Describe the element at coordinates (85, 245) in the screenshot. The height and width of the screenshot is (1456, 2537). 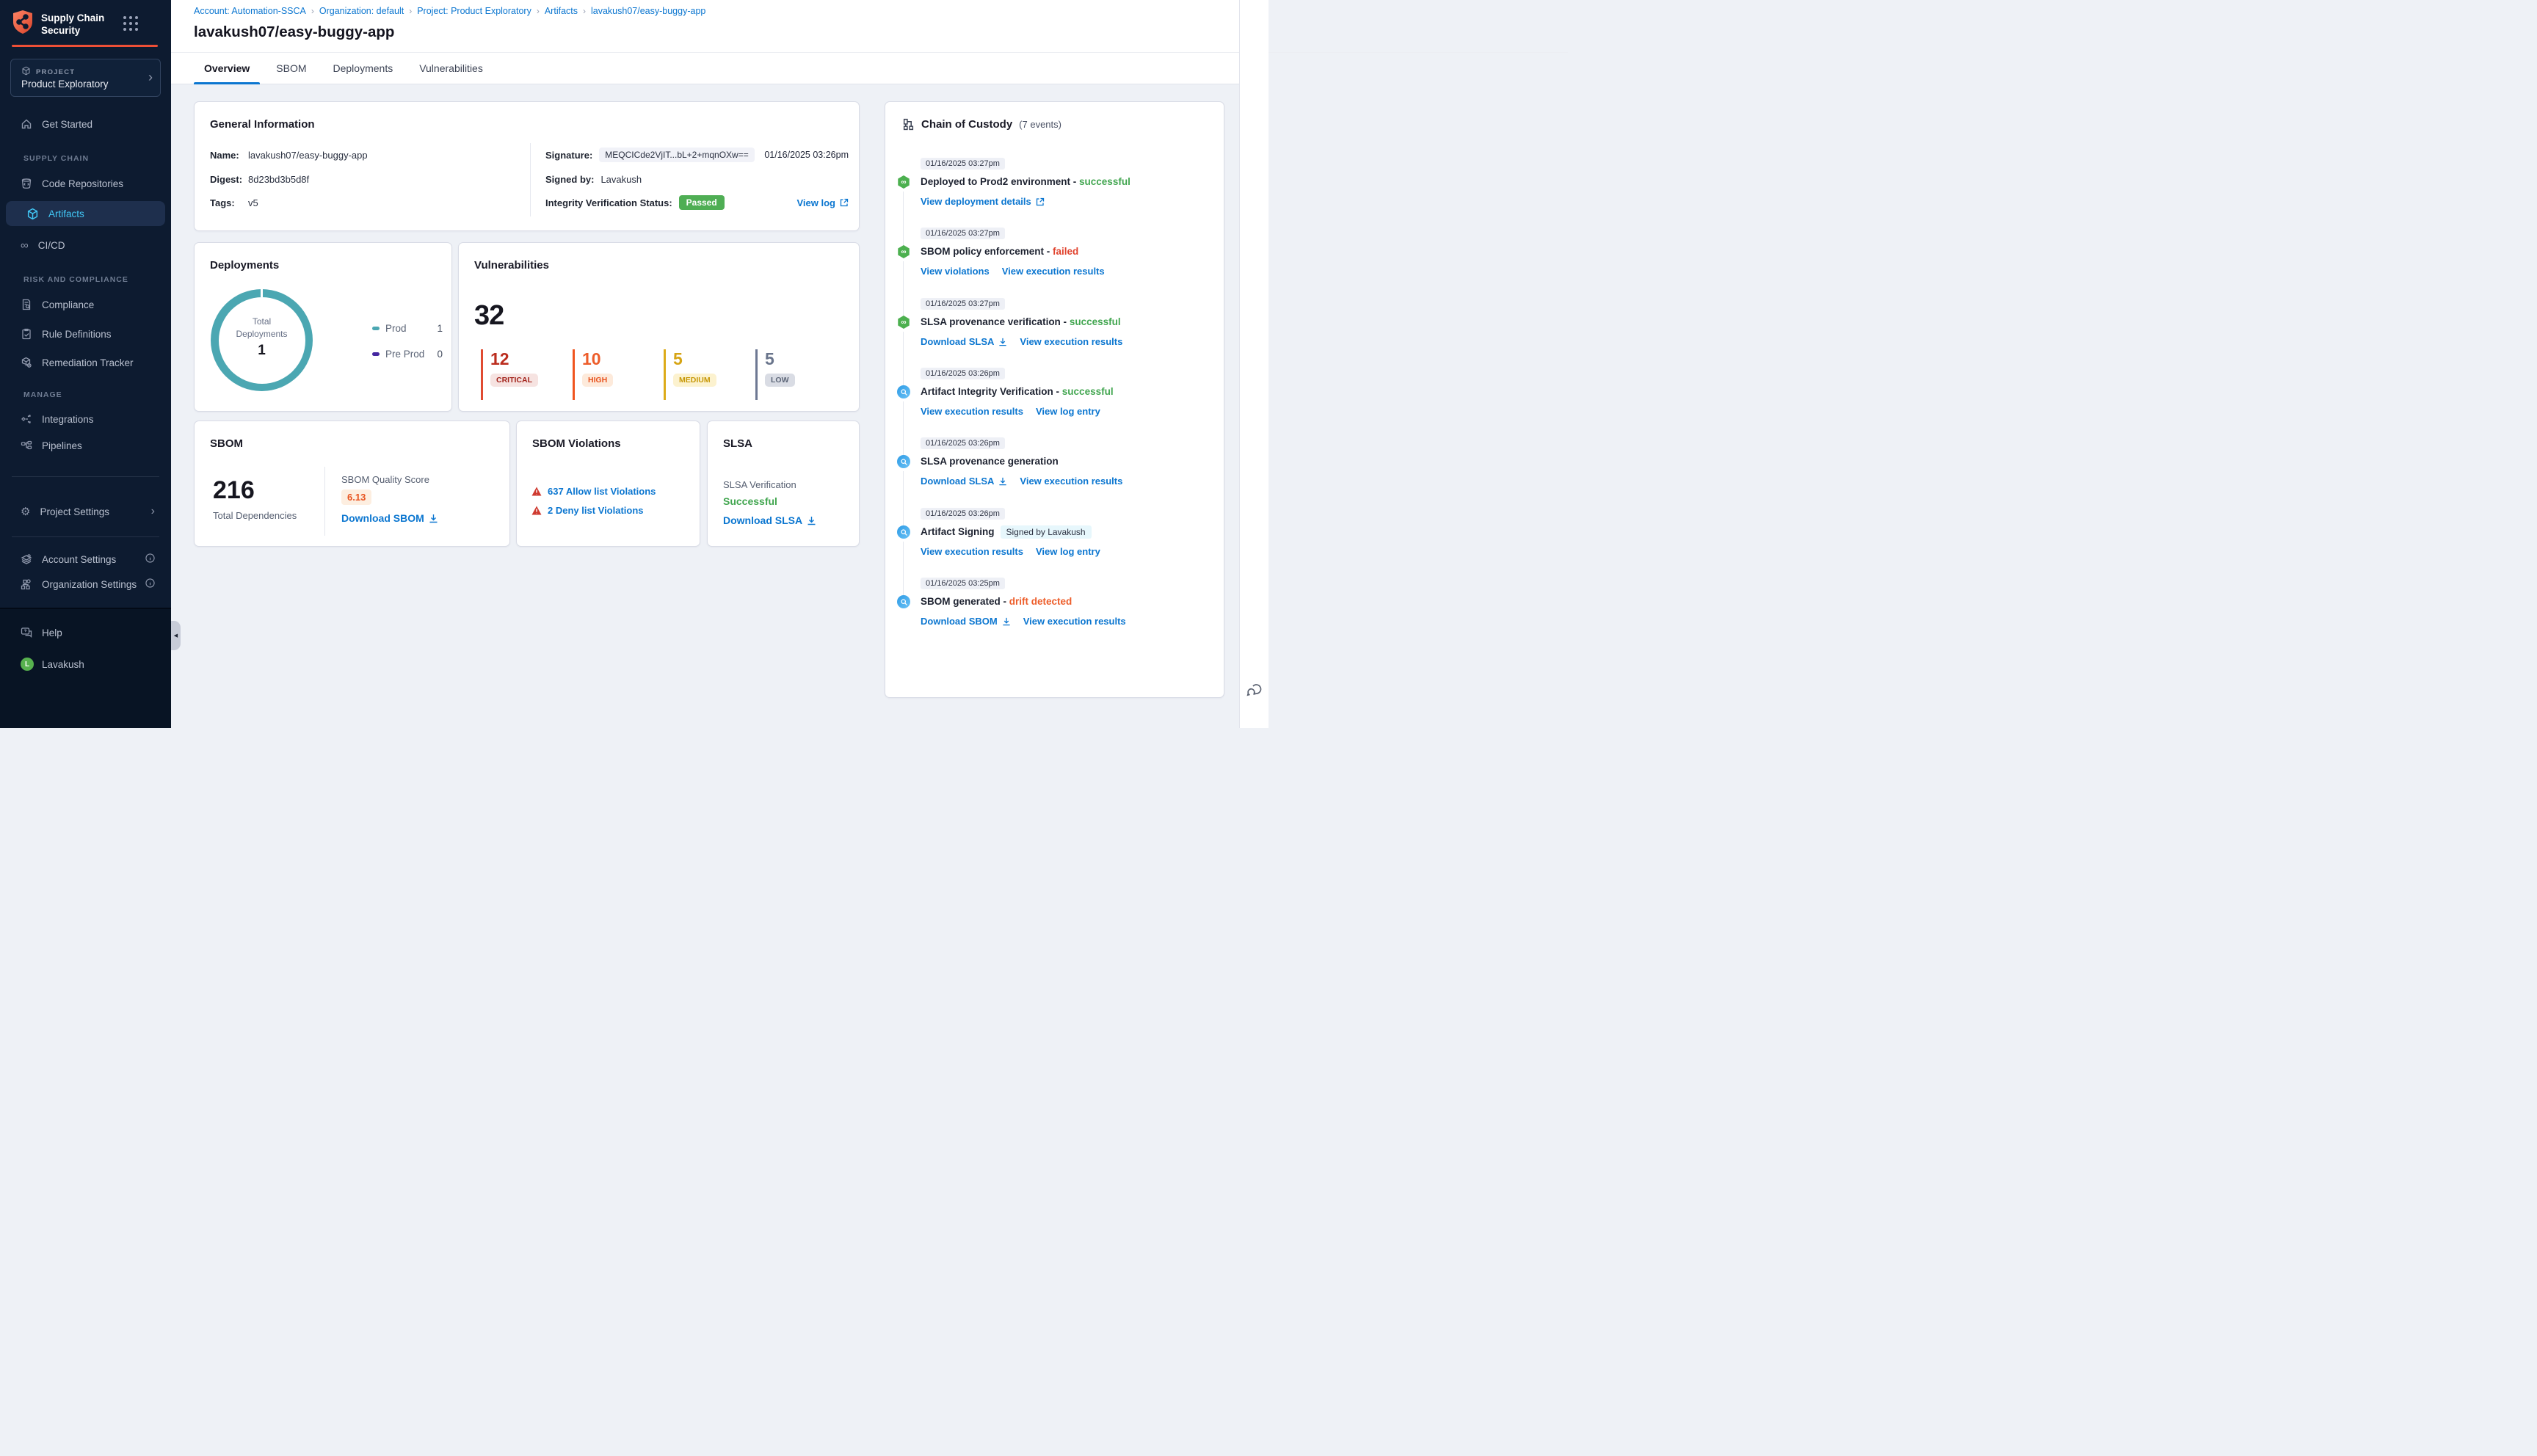
I see `sidebar-item-cicd: ∞ CI/CD` at that location.